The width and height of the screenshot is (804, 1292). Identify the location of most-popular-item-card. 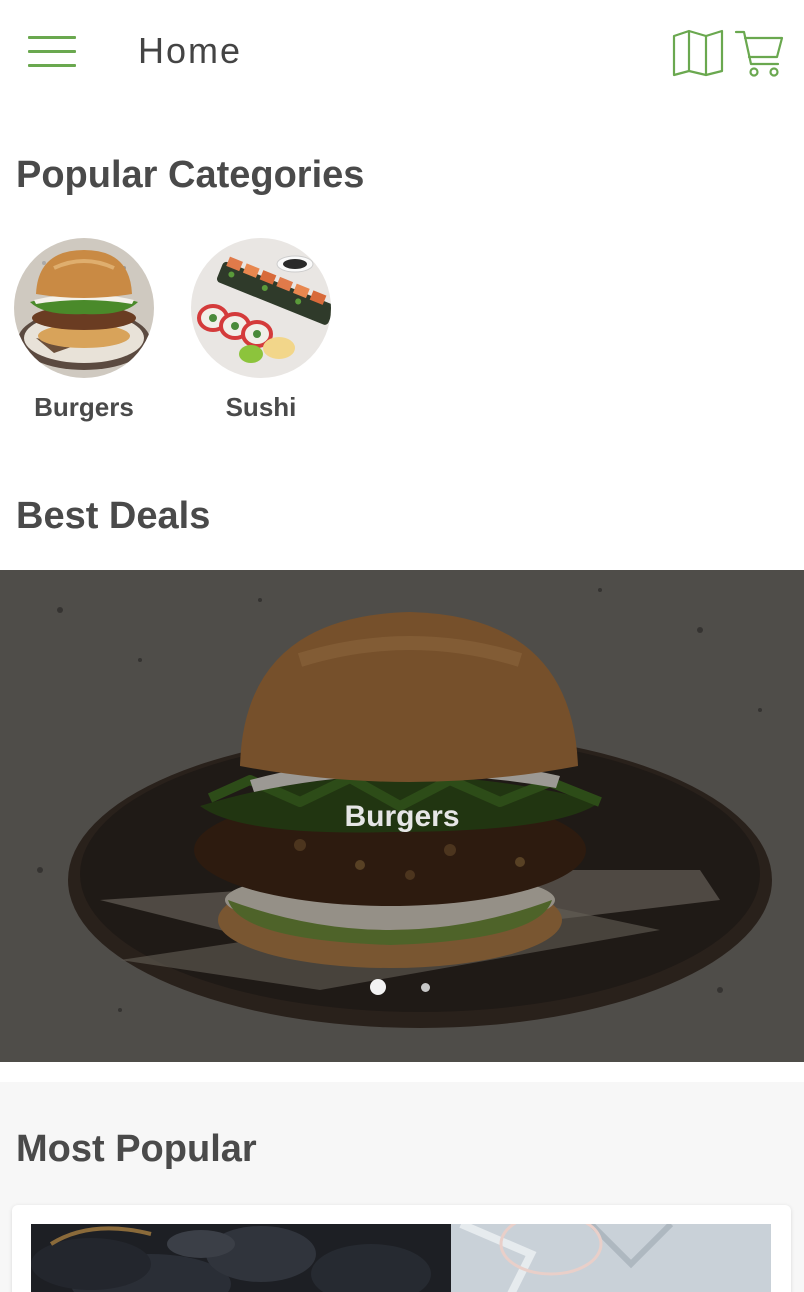
(401, 1248).